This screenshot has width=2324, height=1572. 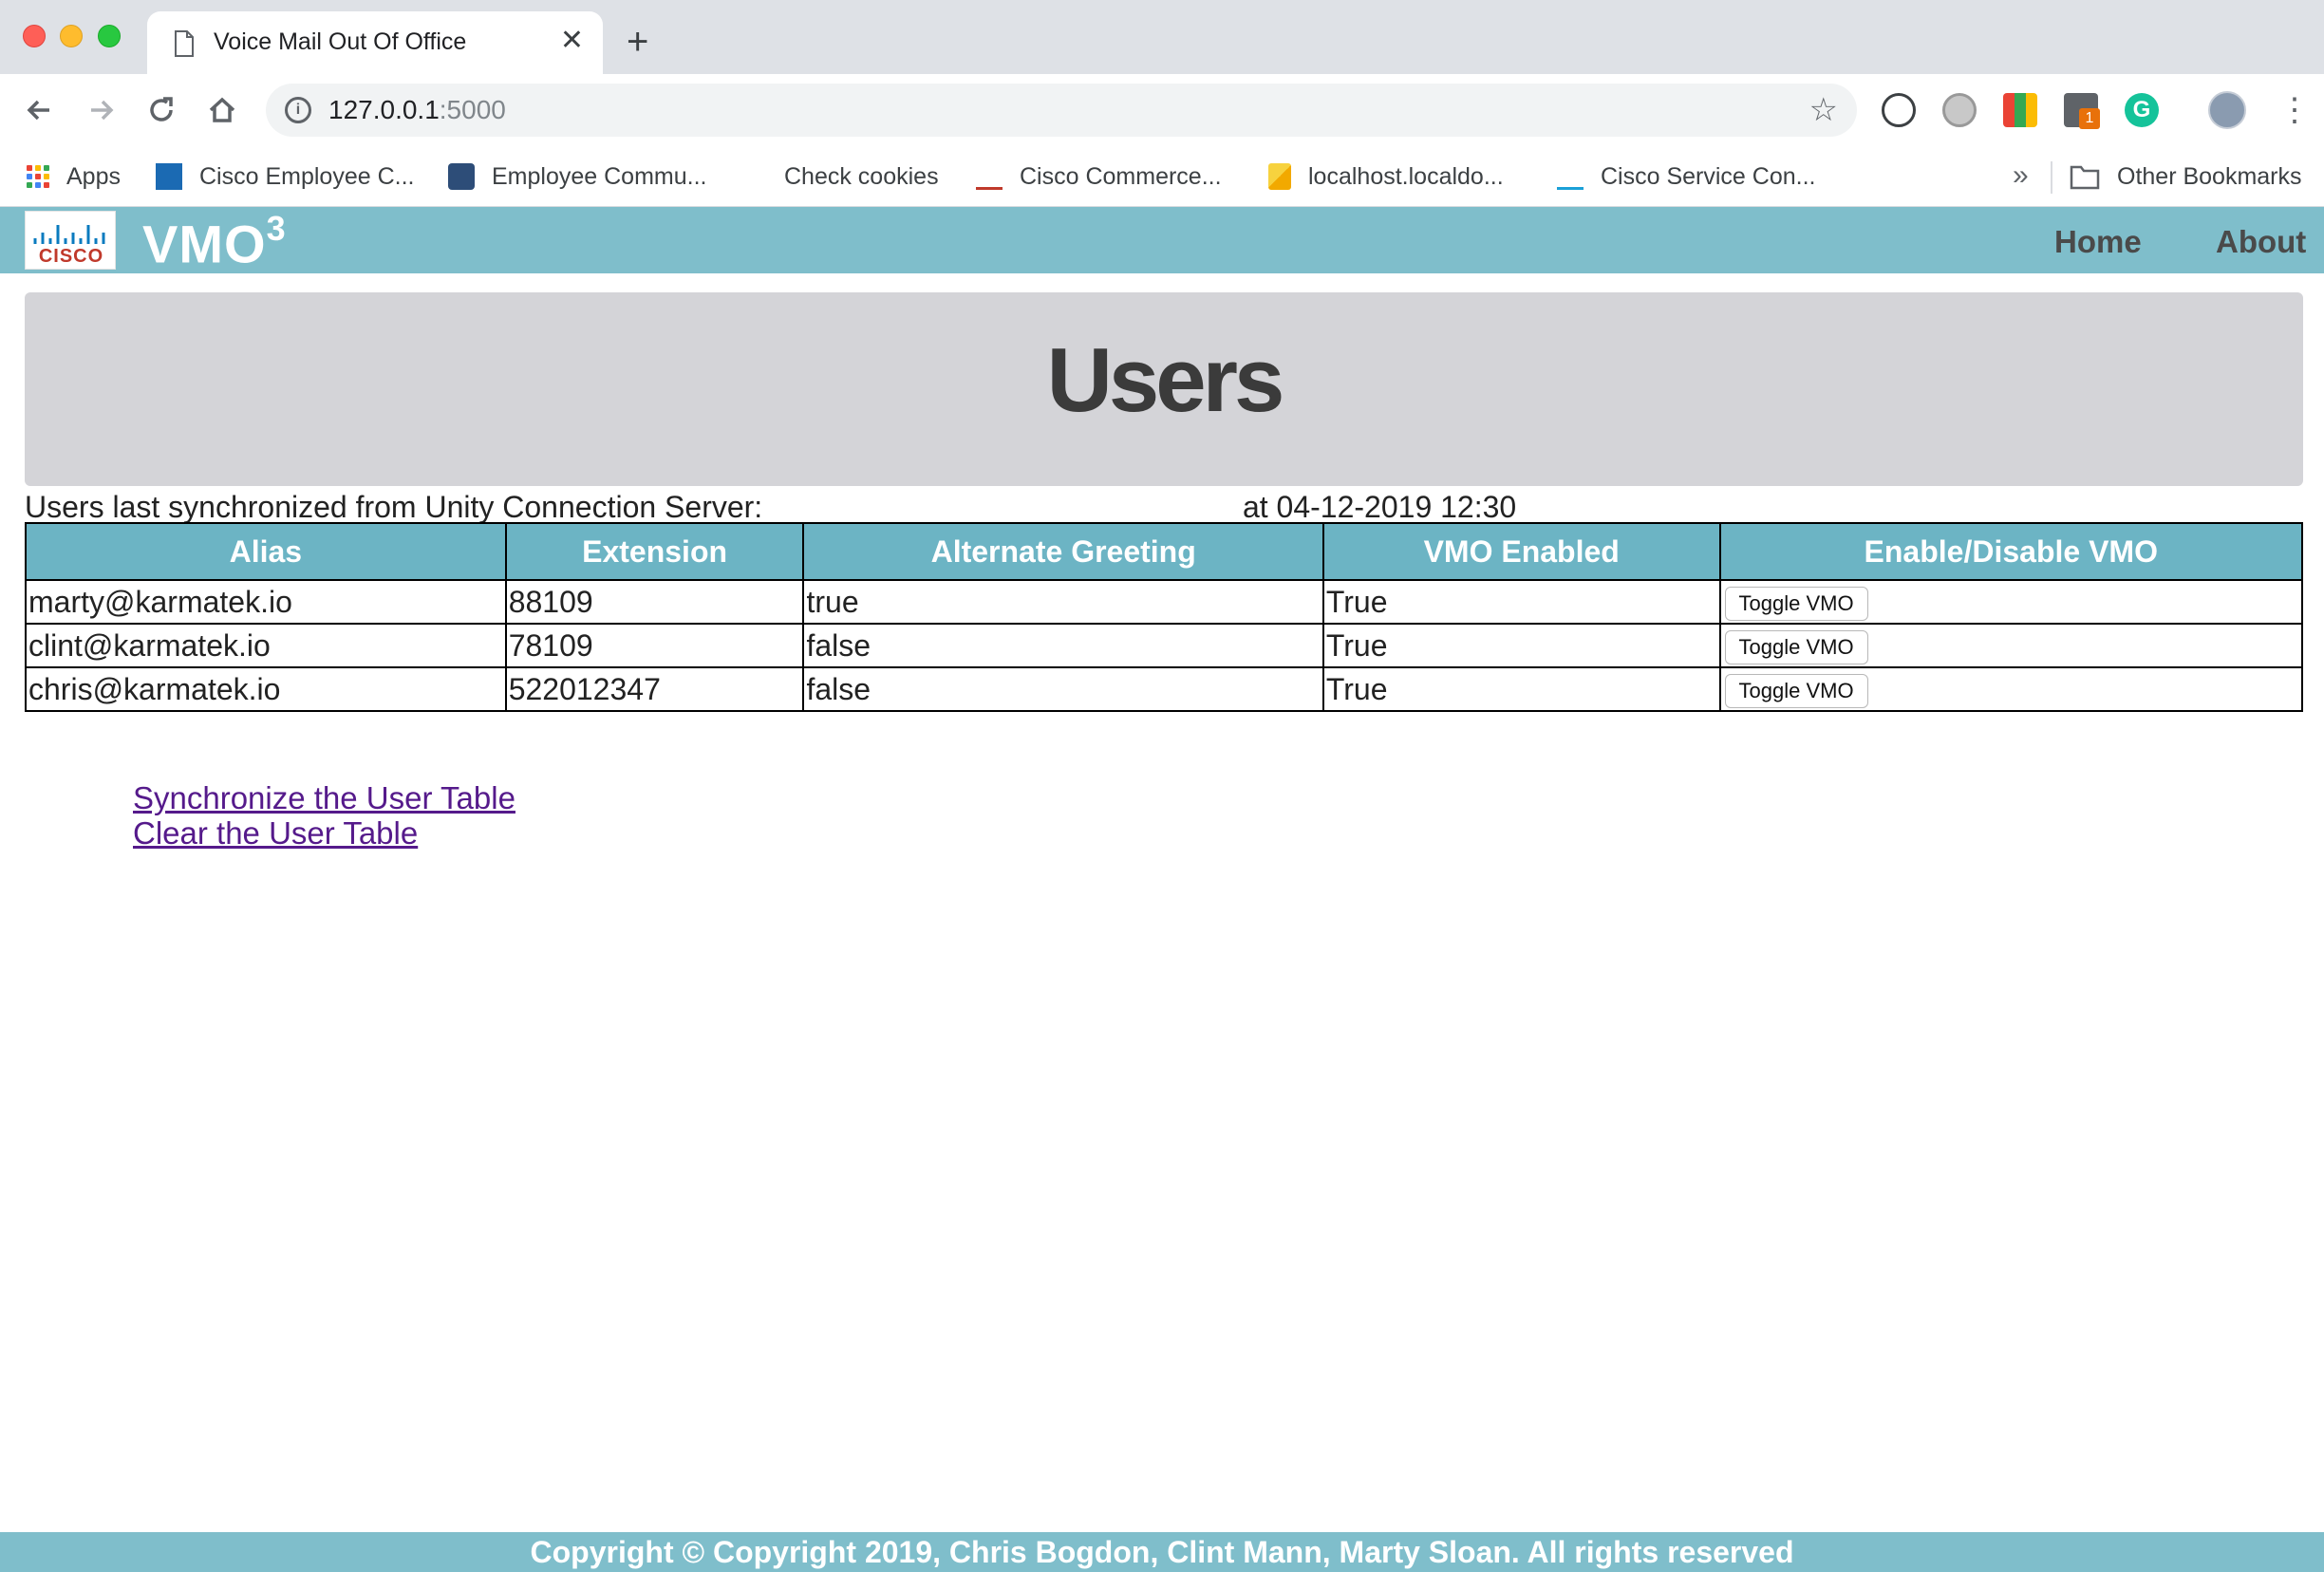 I want to click on cell-alias: clint@karmatek.io, so click(x=266, y=645).